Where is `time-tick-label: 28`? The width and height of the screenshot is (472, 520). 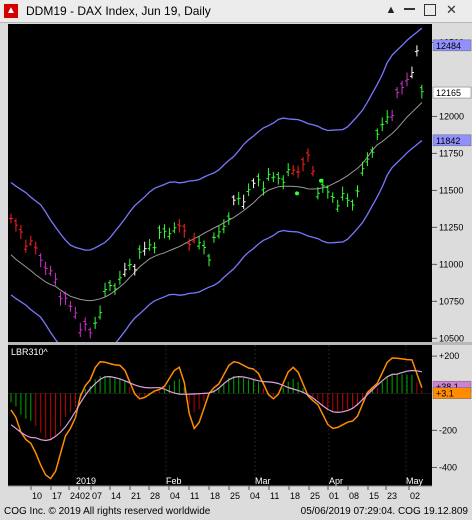 time-tick-label: 28 is located at coordinates (155, 496).